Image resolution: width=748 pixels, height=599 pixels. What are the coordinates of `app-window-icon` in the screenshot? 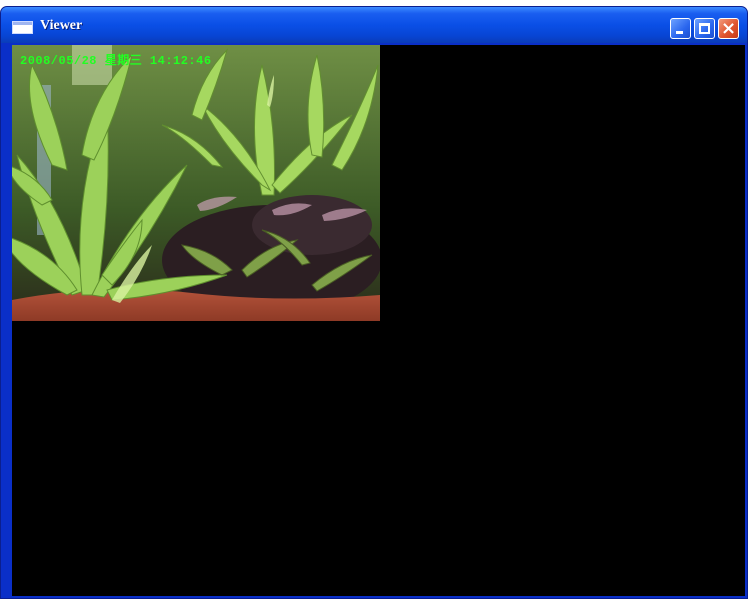 It's located at (22, 27).